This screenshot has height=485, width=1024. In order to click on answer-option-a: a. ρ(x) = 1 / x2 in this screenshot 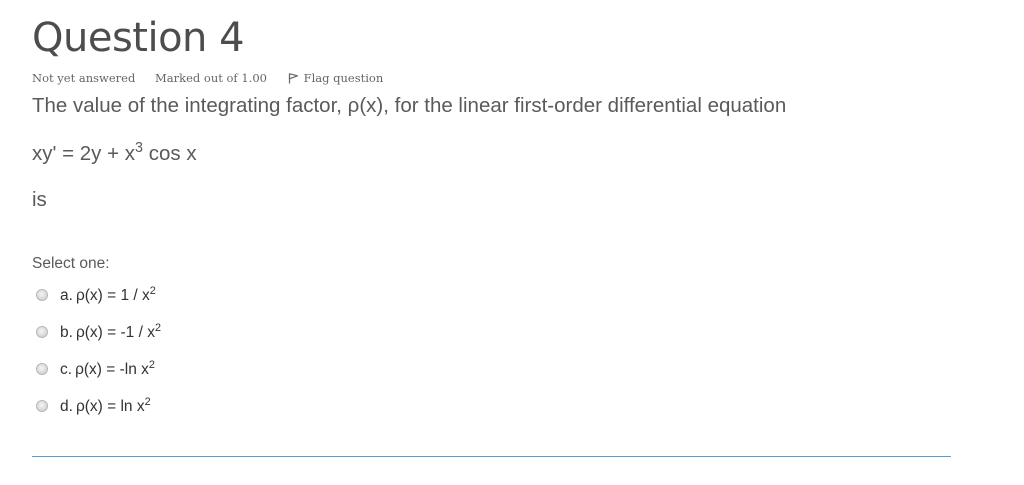, I will do `click(236, 296)`.